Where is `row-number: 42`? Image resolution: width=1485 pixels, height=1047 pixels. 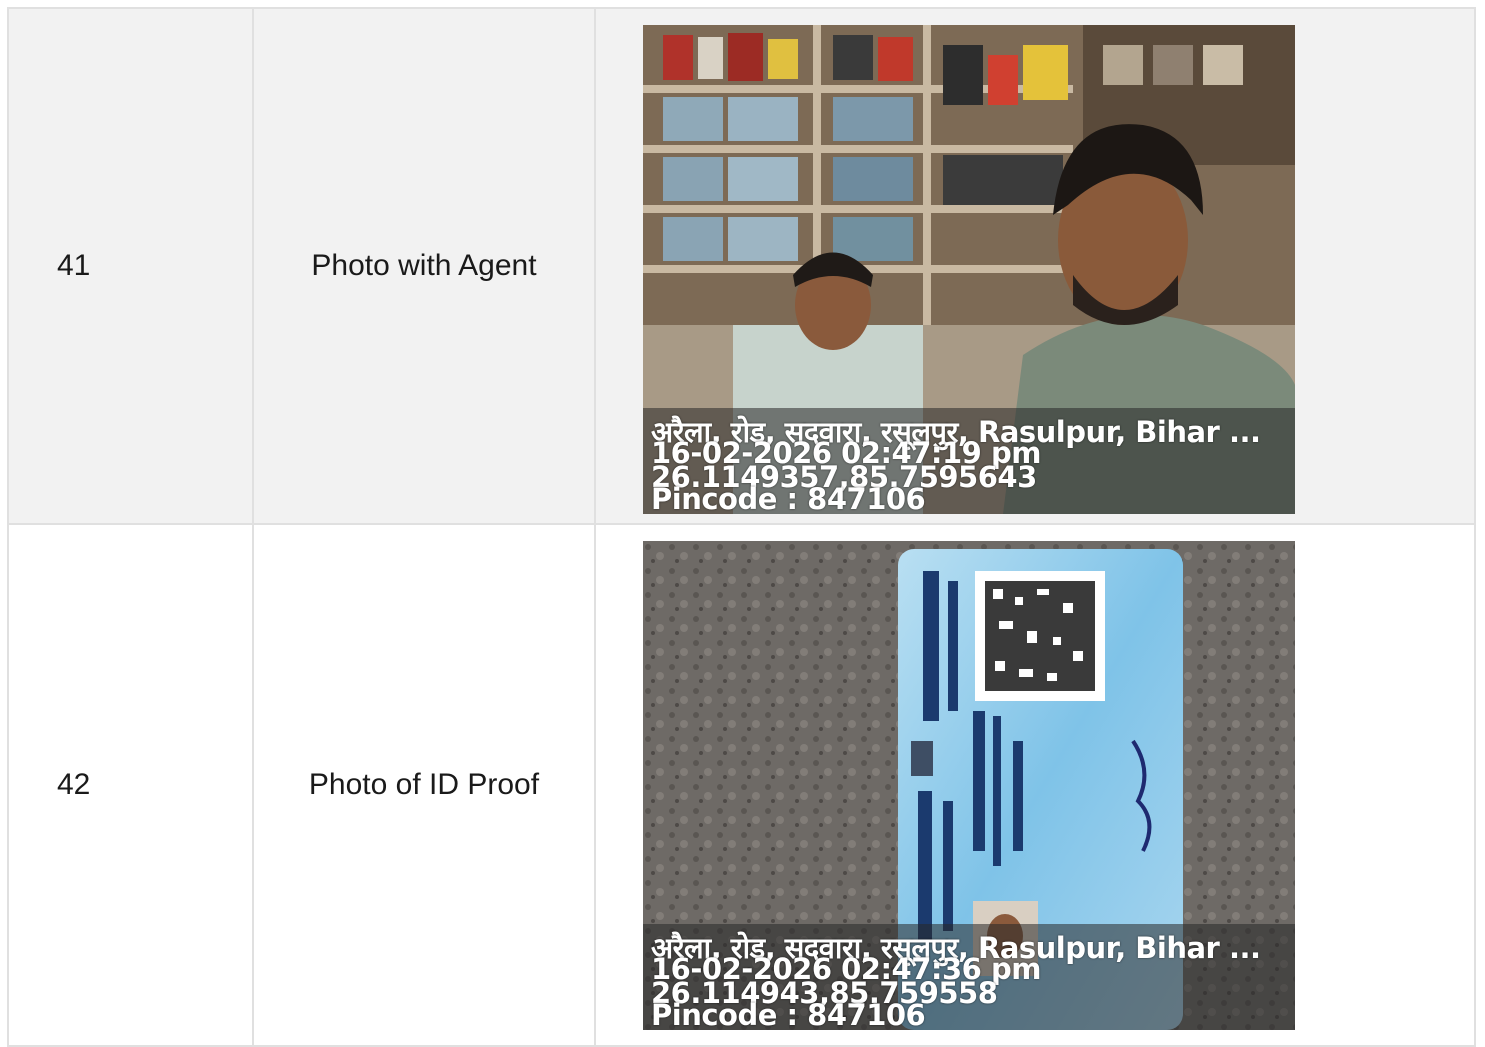 row-number: 42 is located at coordinates (130, 785).